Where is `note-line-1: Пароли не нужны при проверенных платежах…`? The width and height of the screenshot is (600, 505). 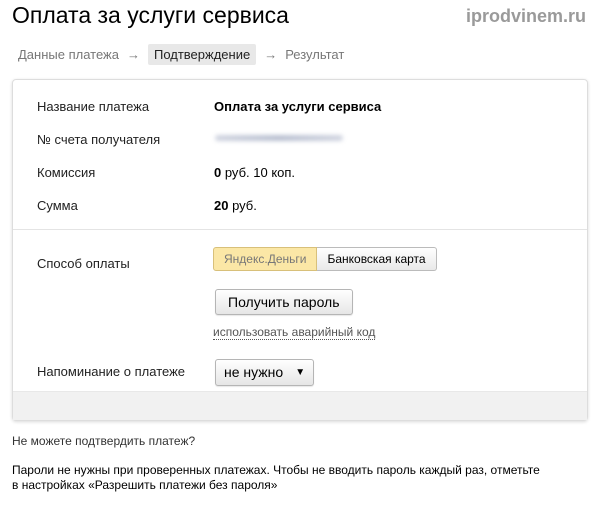 note-line-1: Пароли не нужны при проверенных платежах… is located at coordinates (276, 470).